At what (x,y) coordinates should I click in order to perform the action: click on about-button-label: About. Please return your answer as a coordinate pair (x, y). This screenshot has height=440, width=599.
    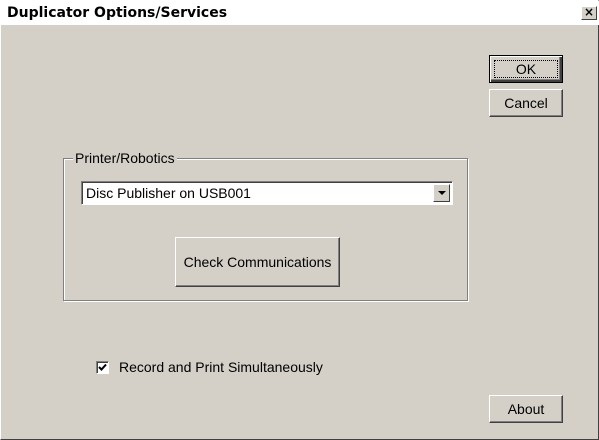
    Looking at the image, I should click on (526, 409).